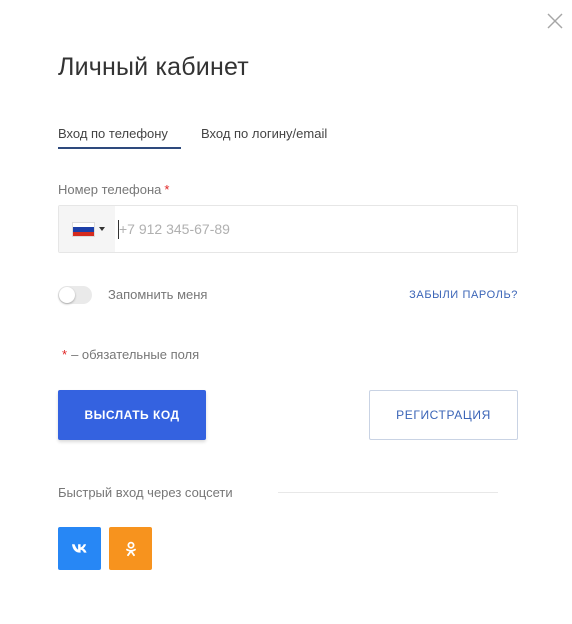  Describe the element at coordinates (388, 492) in the screenshot. I see `social-divider` at that location.